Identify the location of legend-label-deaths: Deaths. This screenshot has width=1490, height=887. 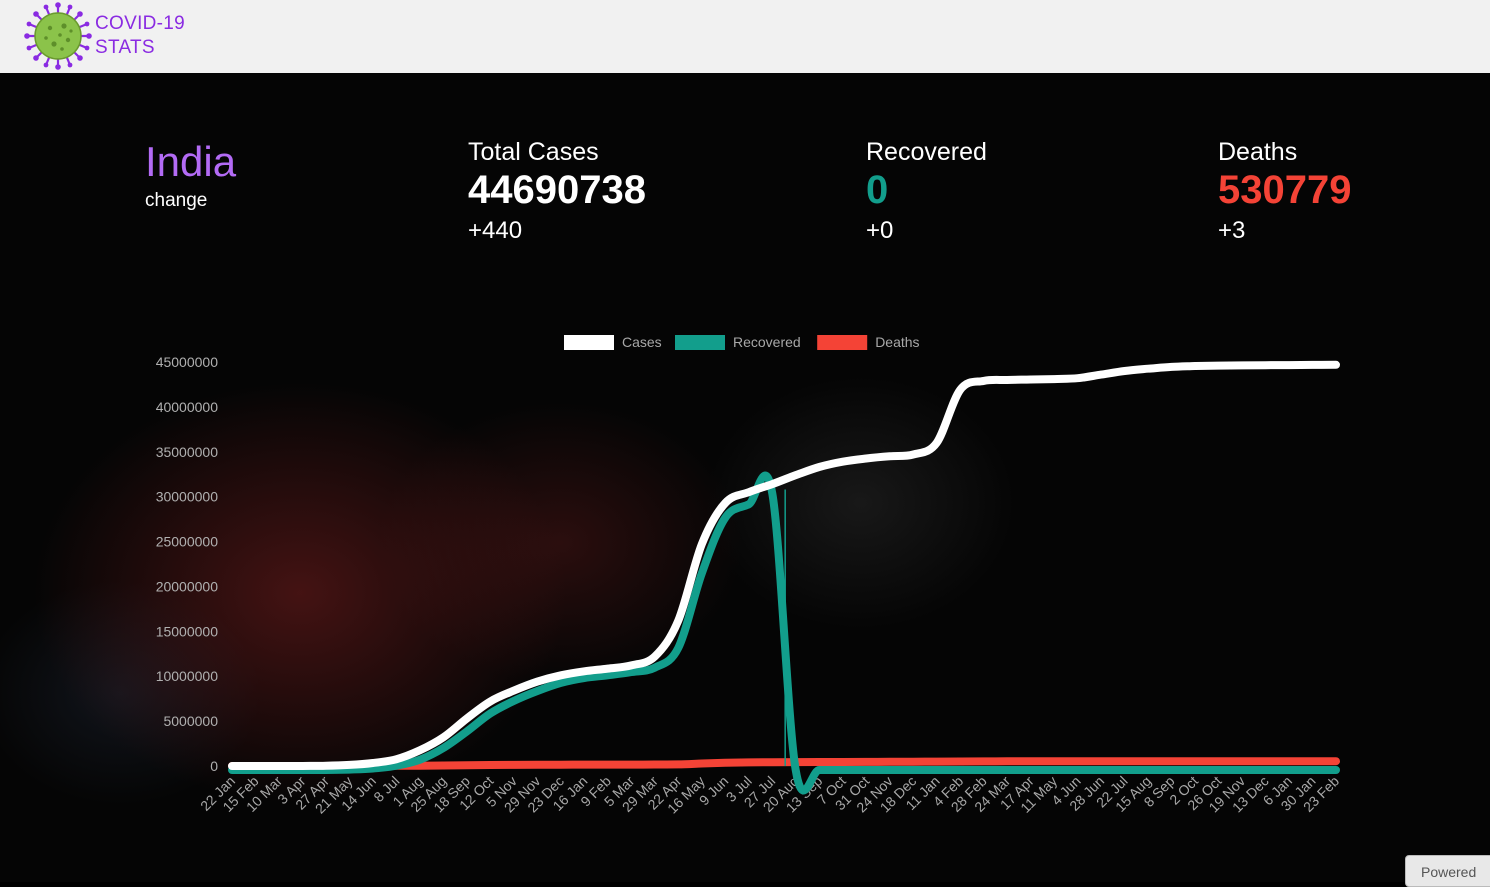
(897, 342).